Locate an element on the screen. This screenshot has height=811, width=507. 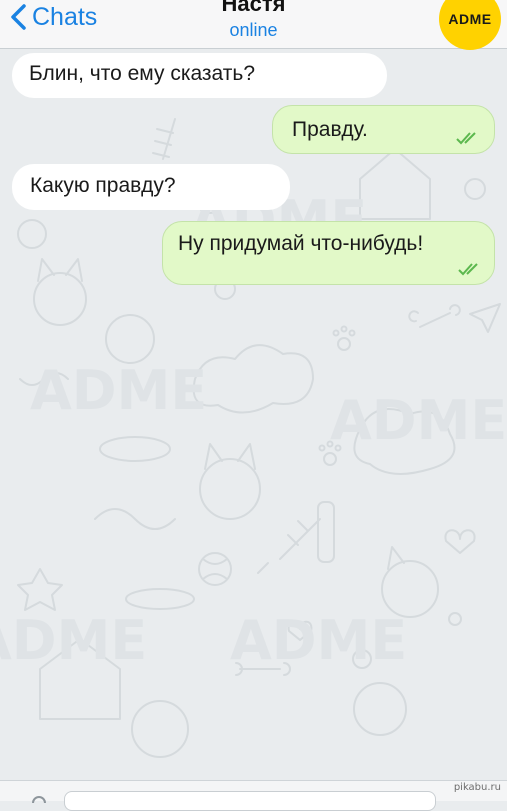
pikabu-watermark: pikabu.ru is located at coordinates (477, 787).